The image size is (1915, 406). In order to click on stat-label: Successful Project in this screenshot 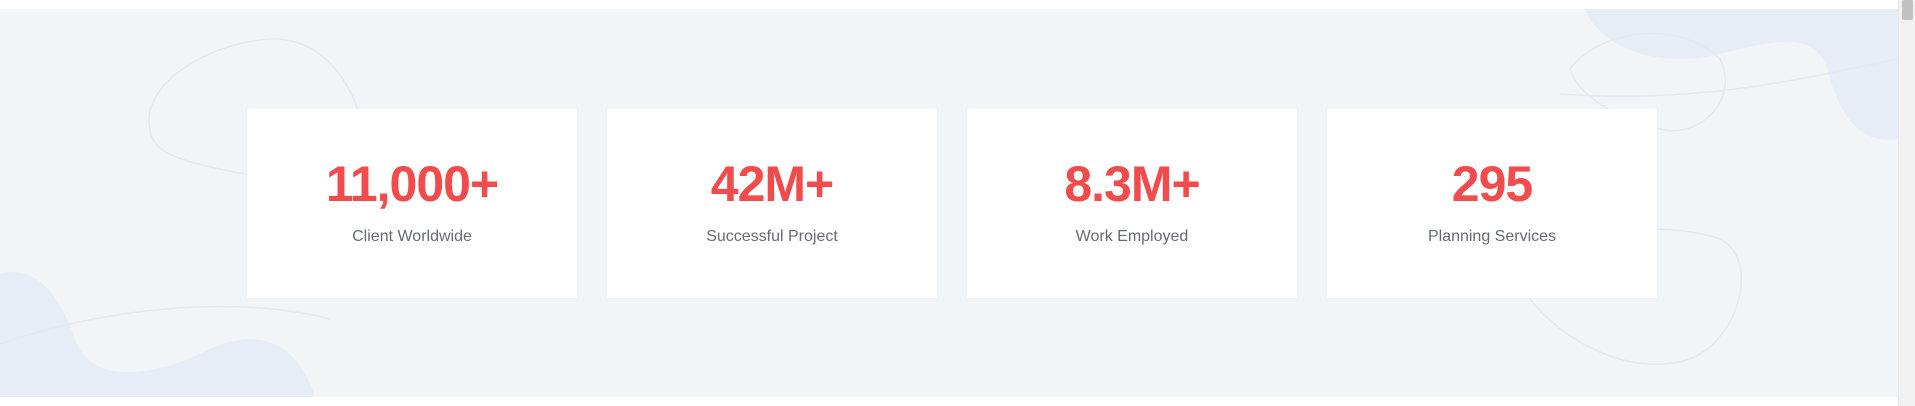, I will do `click(772, 236)`.